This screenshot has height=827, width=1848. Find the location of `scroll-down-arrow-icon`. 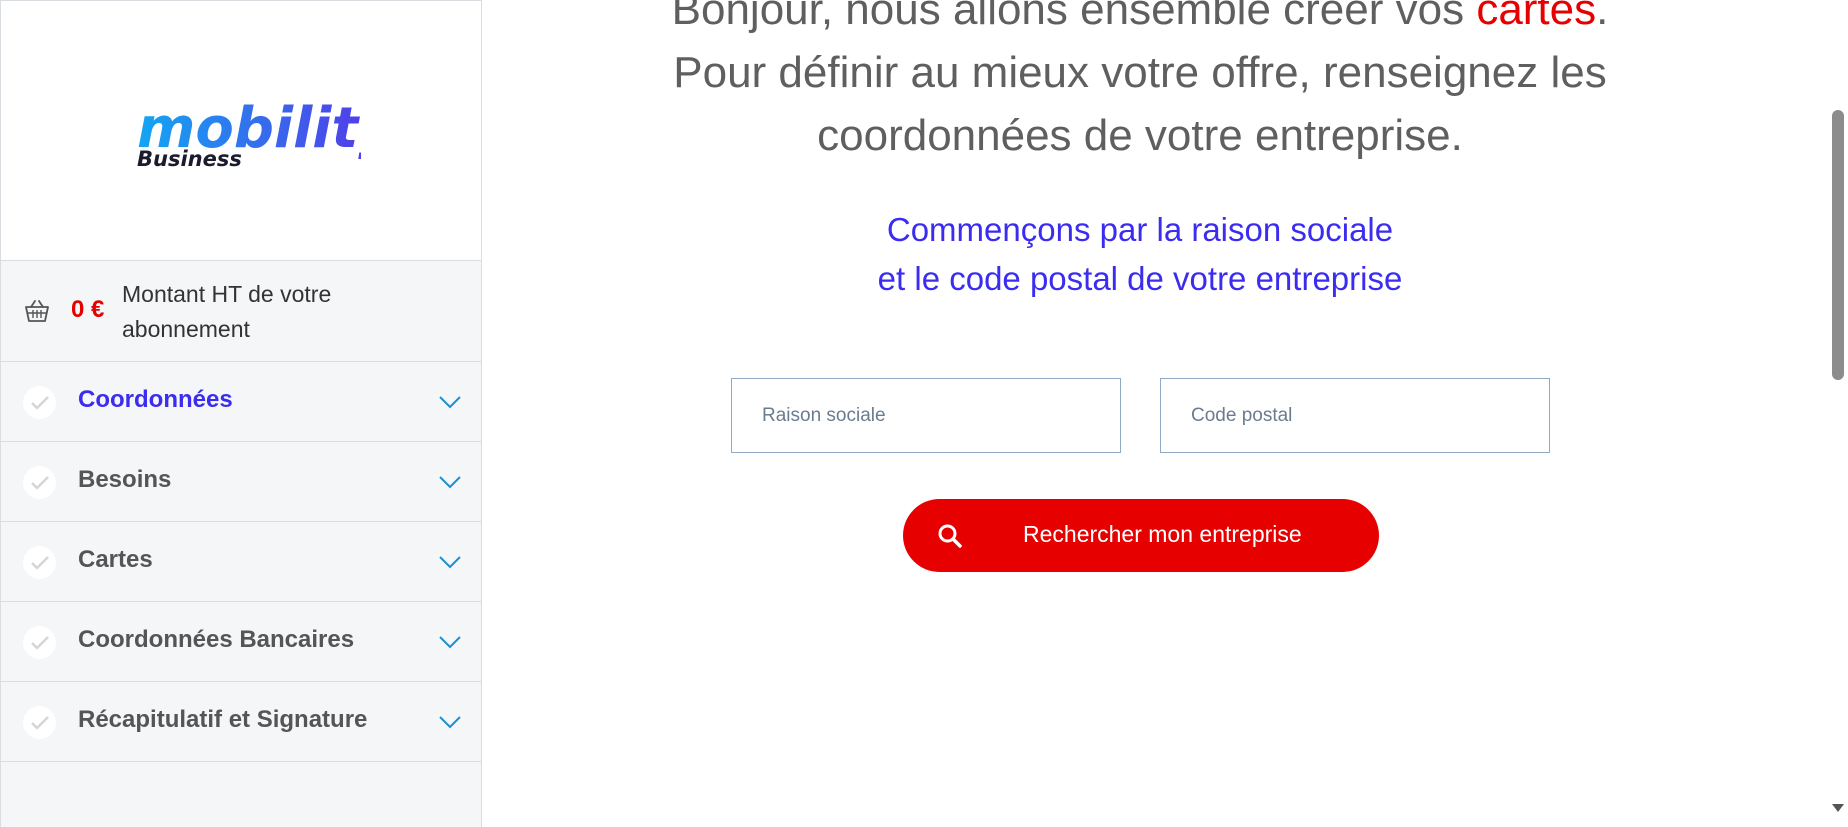

scroll-down-arrow-icon is located at coordinates (1838, 808).